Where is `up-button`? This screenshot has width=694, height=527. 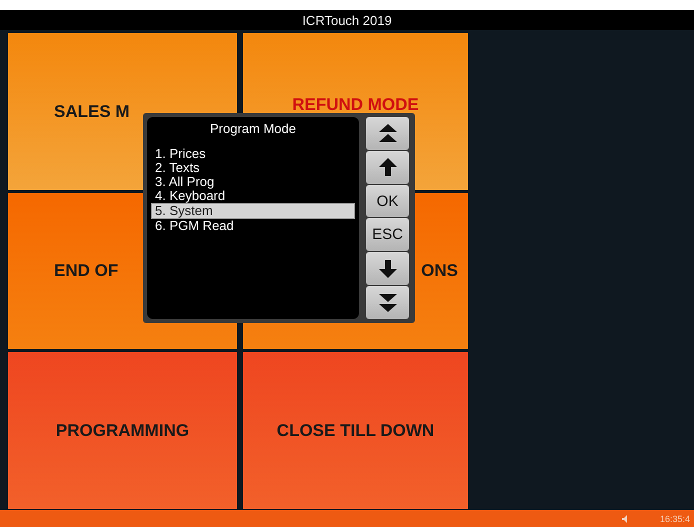
up-button is located at coordinates (387, 167).